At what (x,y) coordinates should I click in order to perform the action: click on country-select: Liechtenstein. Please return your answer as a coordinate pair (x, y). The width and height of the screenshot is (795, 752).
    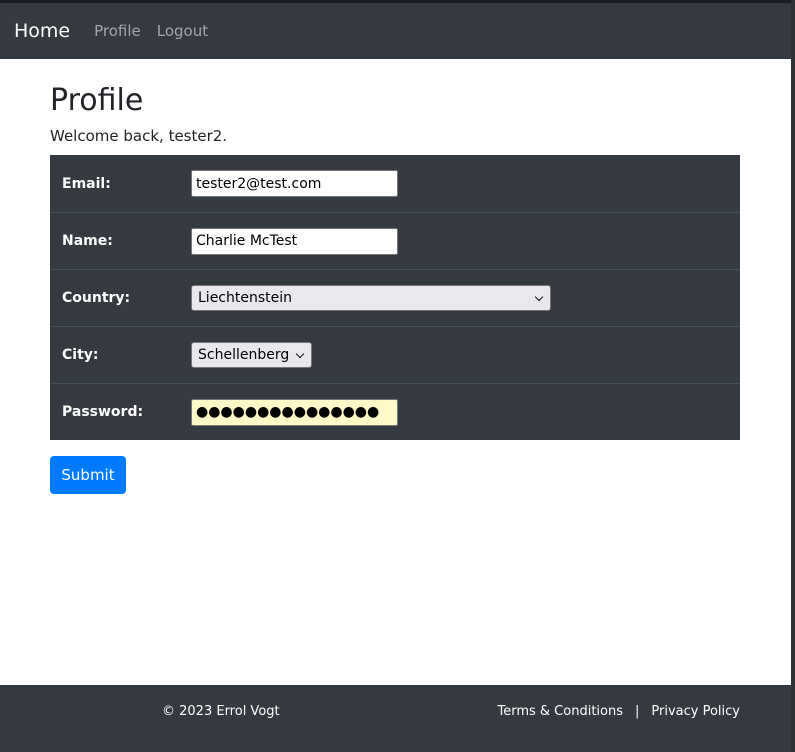
    Looking at the image, I should click on (371, 298).